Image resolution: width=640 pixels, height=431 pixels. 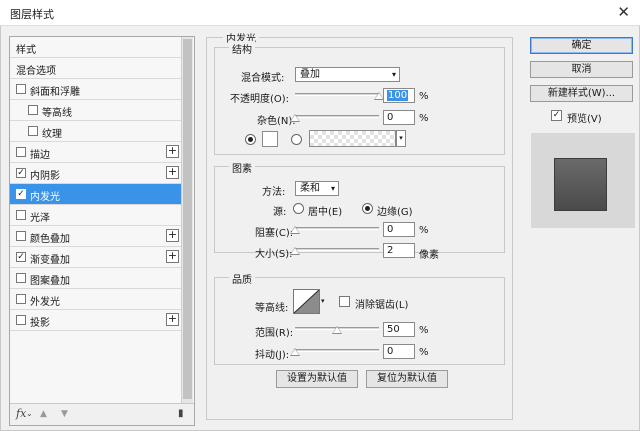 I want to click on range-slider-handle, so click(x=337, y=330).